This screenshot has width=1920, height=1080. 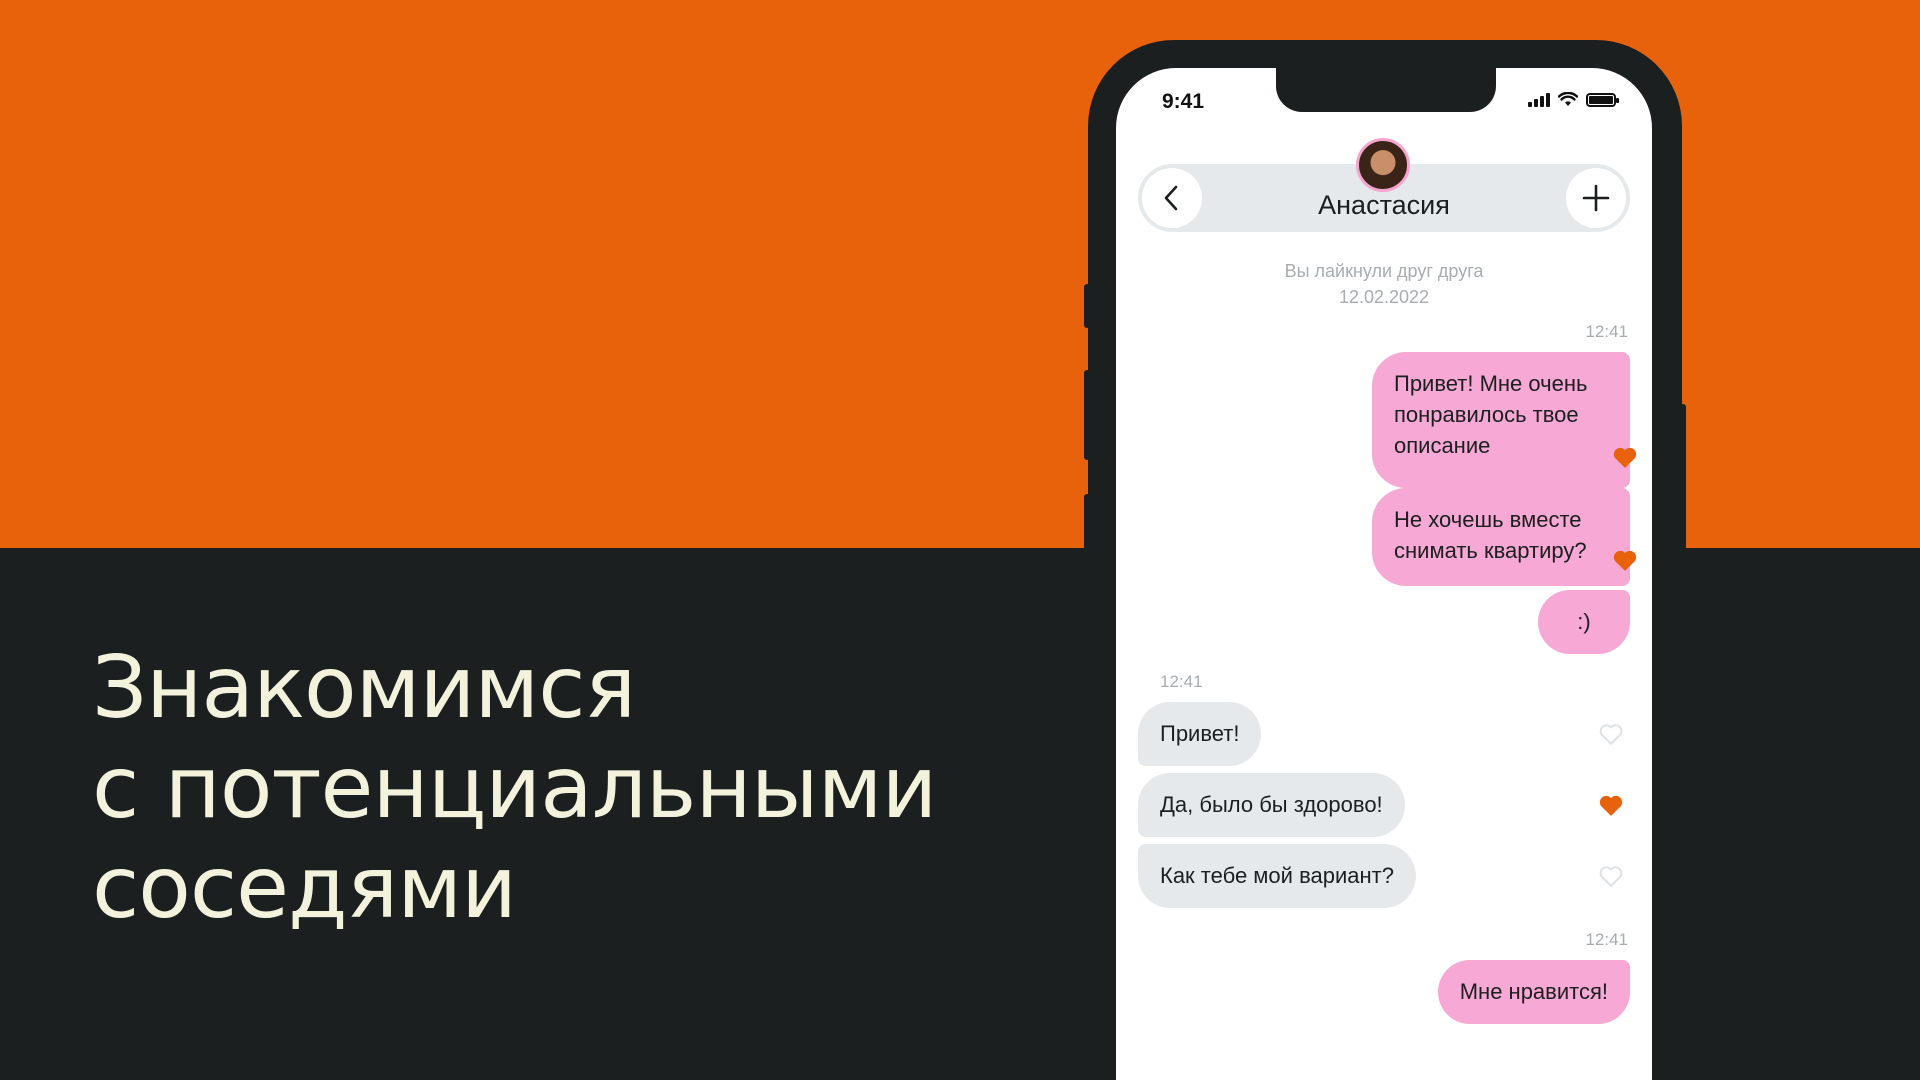 I want to click on message-text: :), so click(x=1584, y=621).